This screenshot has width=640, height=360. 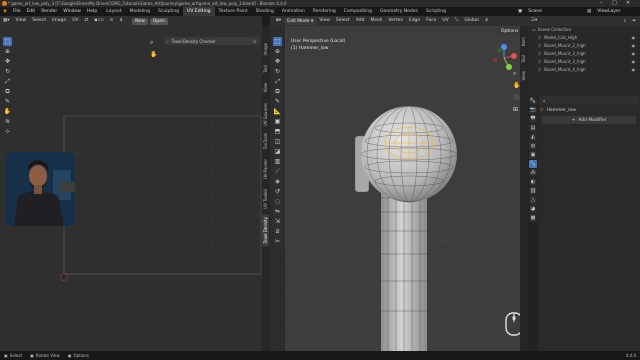 I want to click on tab-view: View, so click(x=265, y=88).